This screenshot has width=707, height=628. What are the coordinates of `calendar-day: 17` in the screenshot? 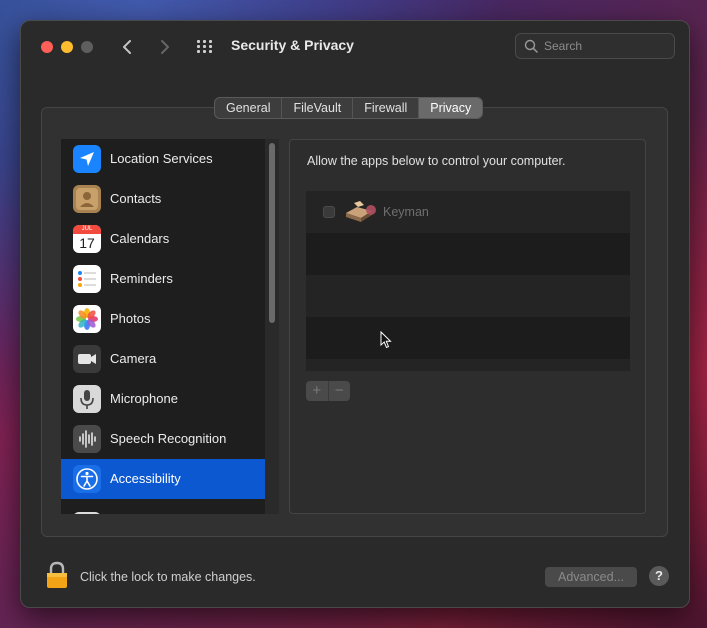 It's located at (87, 243).